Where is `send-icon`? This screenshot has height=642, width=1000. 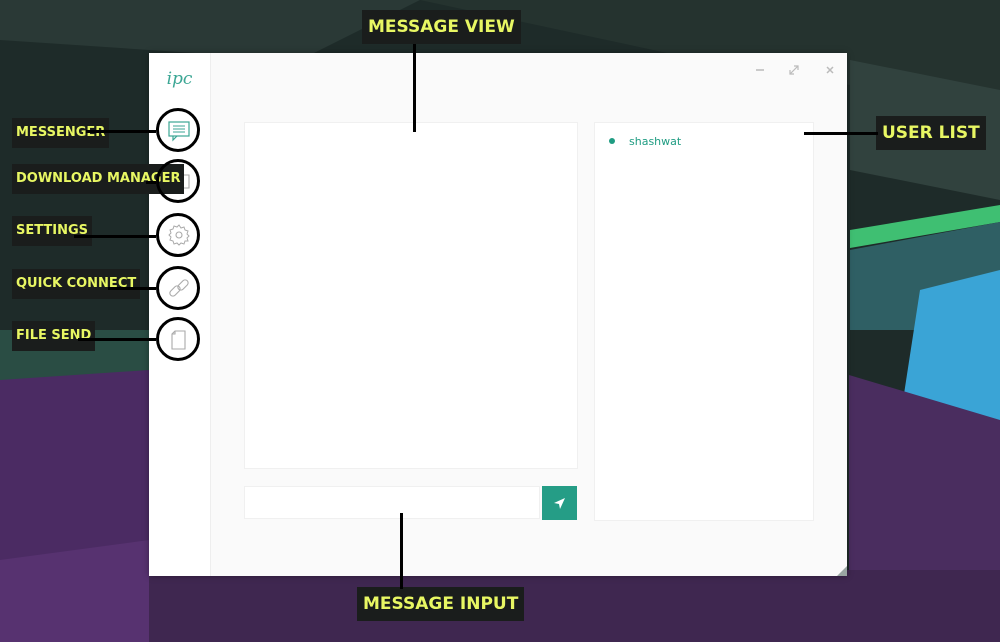 send-icon is located at coordinates (559, 503).